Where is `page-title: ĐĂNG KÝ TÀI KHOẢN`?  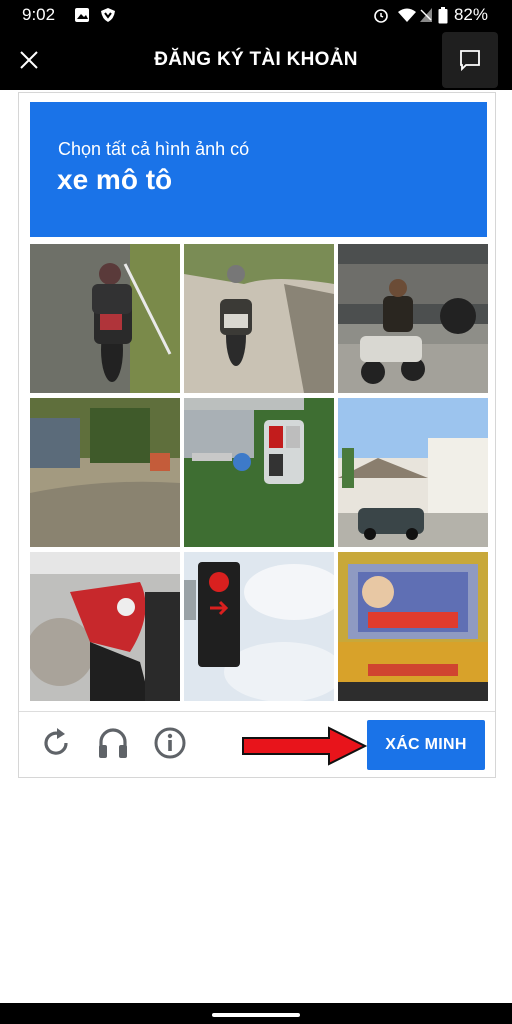
page-title: ĐĂNG KÝ TÀI KHOẢN is located at coordinates (256, 59).